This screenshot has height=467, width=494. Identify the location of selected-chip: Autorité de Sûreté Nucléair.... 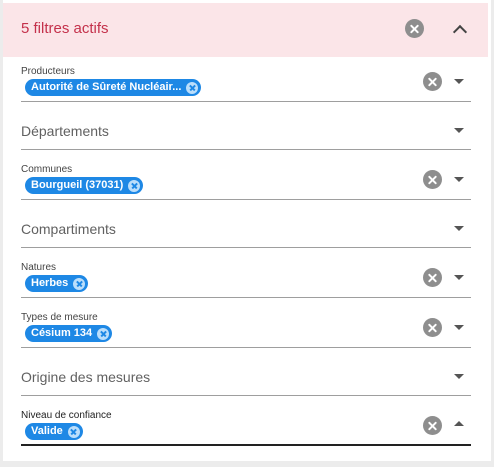
(113, 87).